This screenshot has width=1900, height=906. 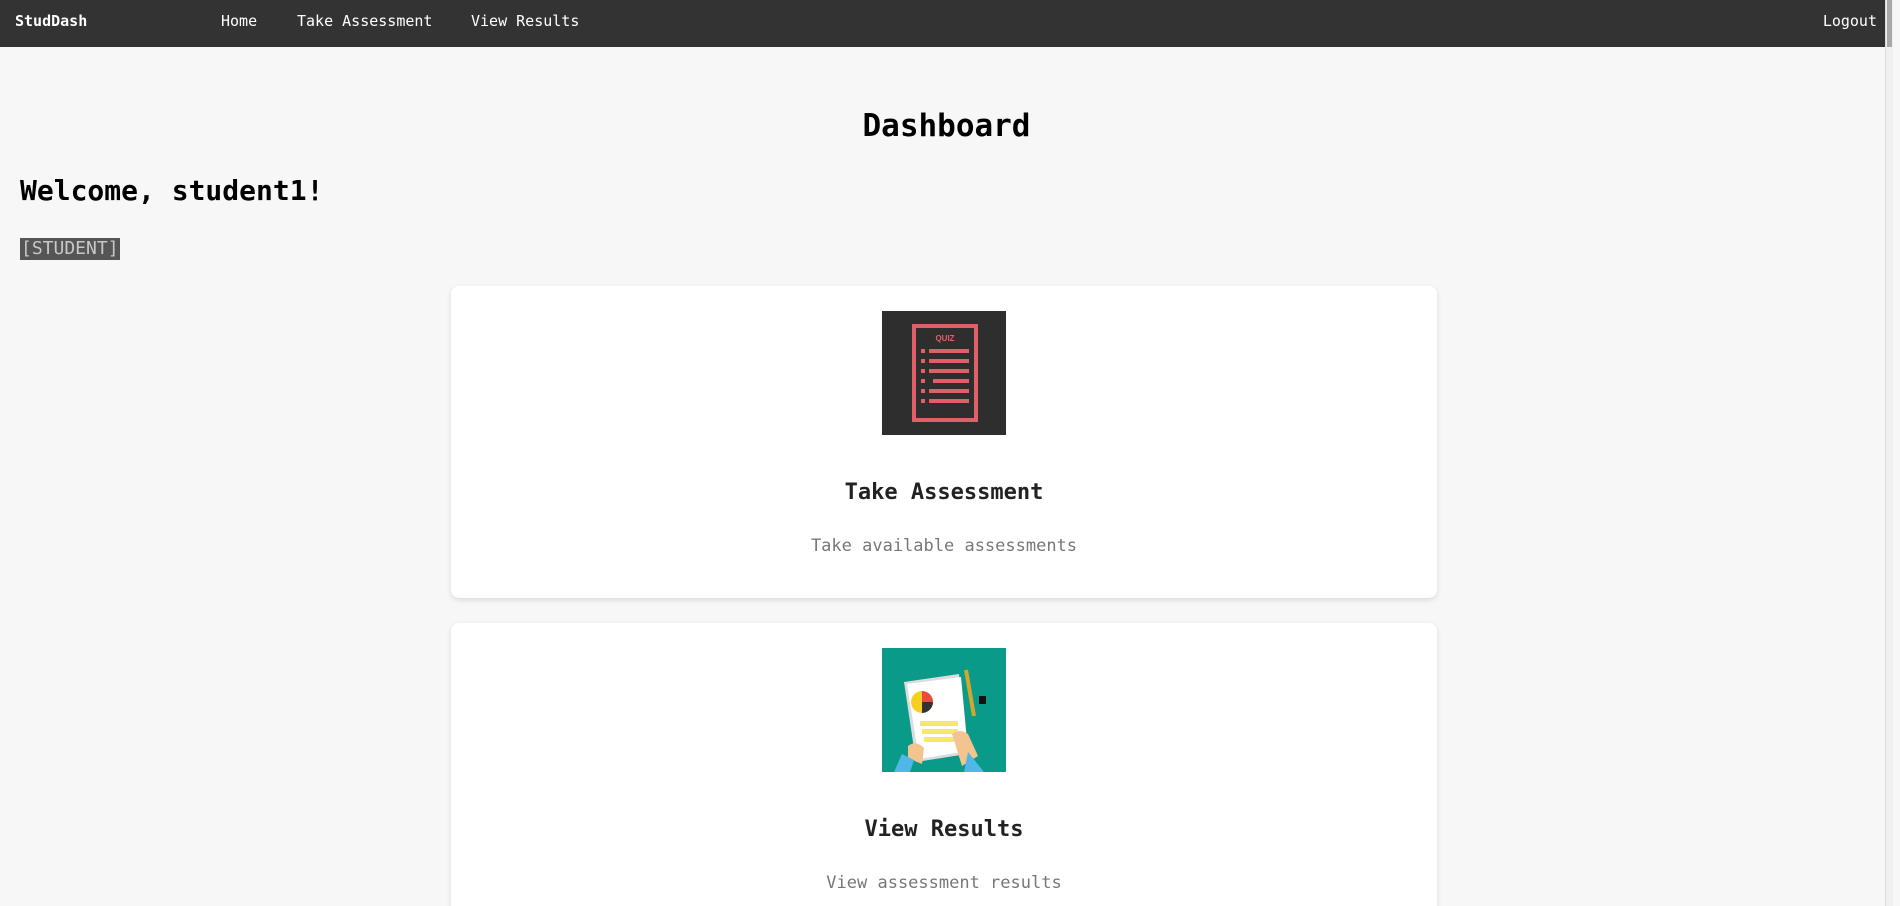 What do you see at coordinates (1889, 23) in the screenshot?
I see `scrollbar-thumb` at bounding box center [1889, 23].